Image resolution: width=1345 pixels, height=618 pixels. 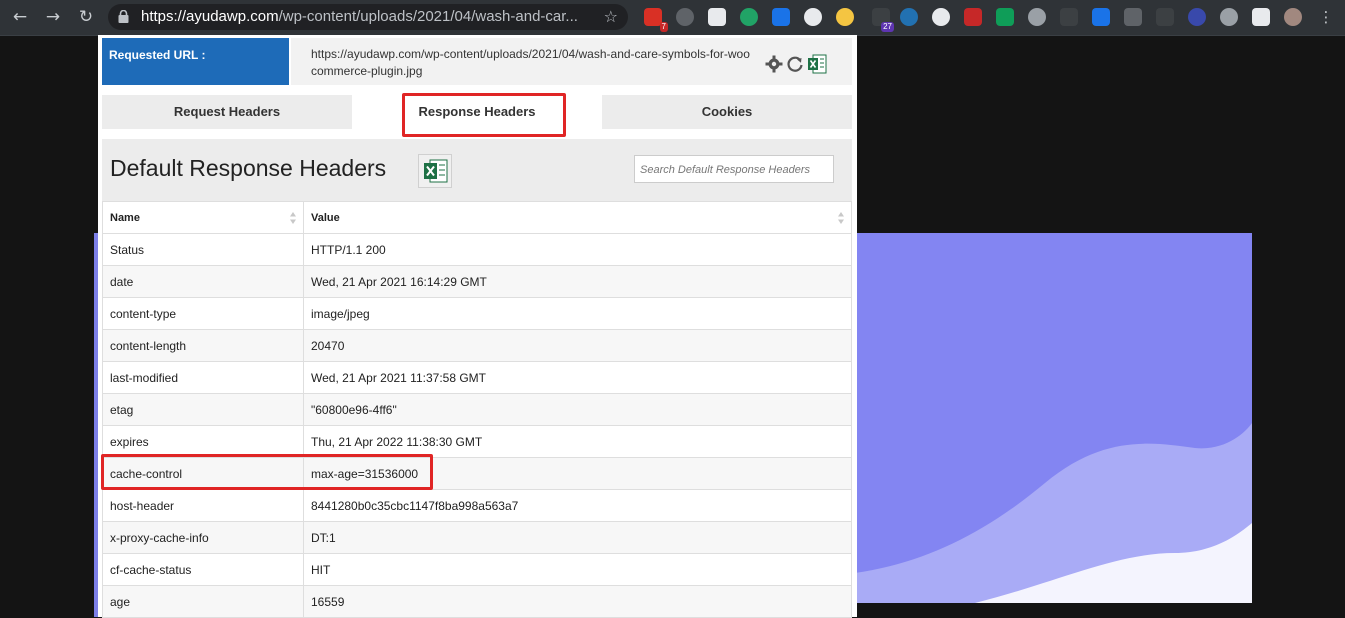 I want to click on tab-request-headers: Request Headers, so click(x=227, y=112).